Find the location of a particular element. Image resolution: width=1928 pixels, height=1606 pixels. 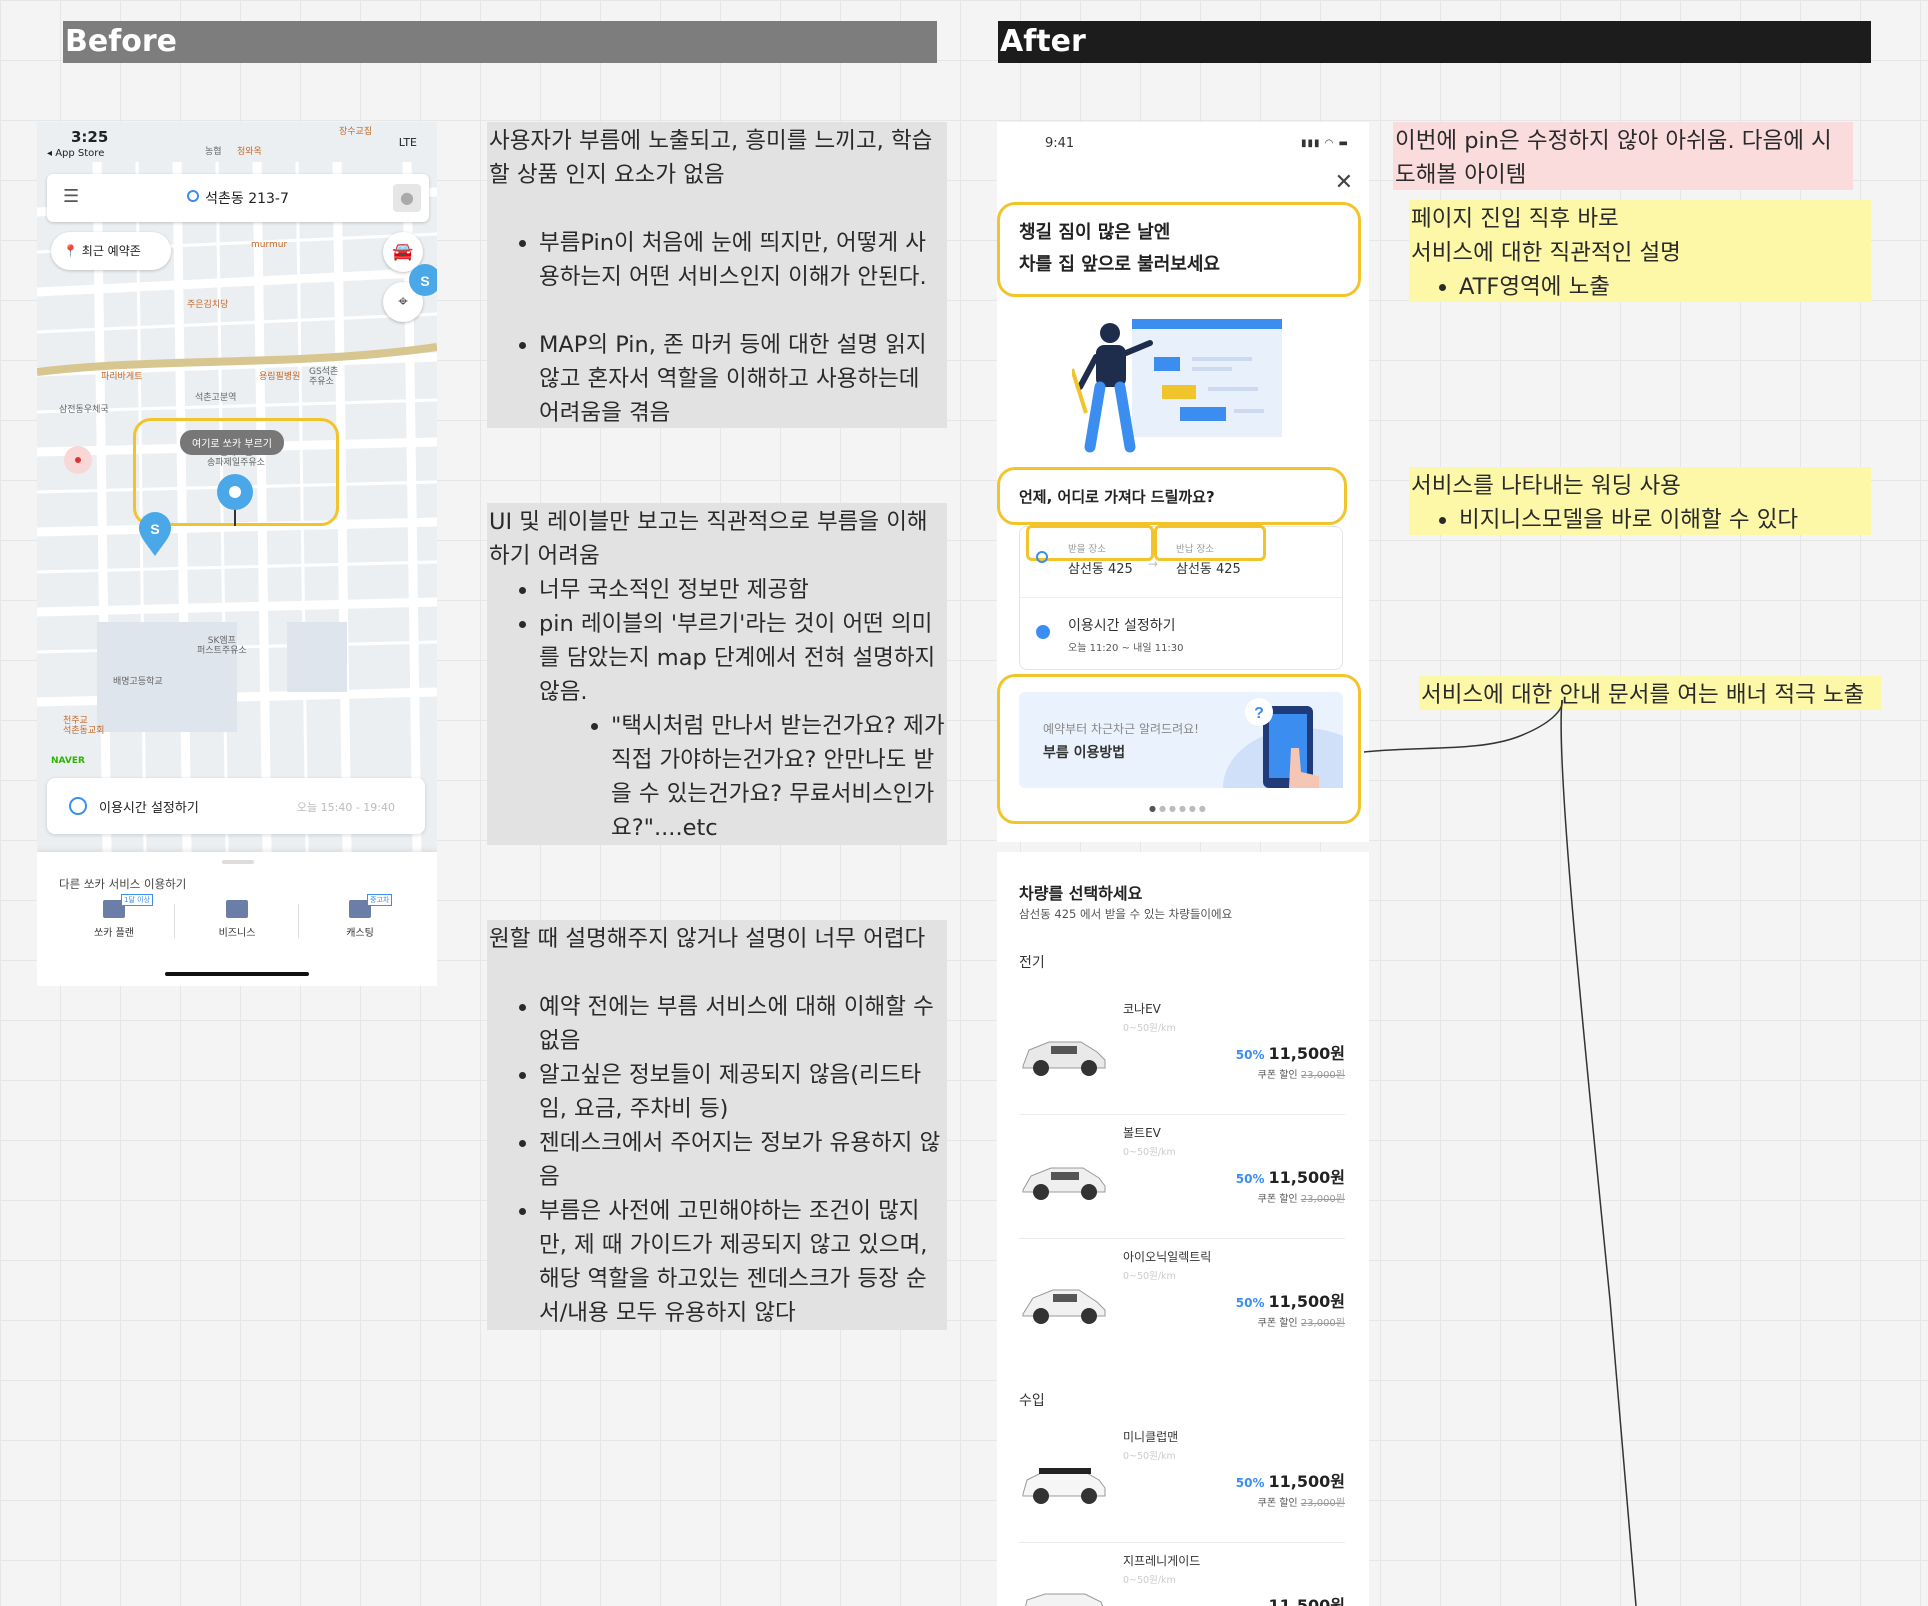

bottom-sheet: 다른 쏘카 서비스 이용하기 1달 이상 쏘카 플랜 비즈니스 중고차 캐스팅 is located at coordinates (237, 919).